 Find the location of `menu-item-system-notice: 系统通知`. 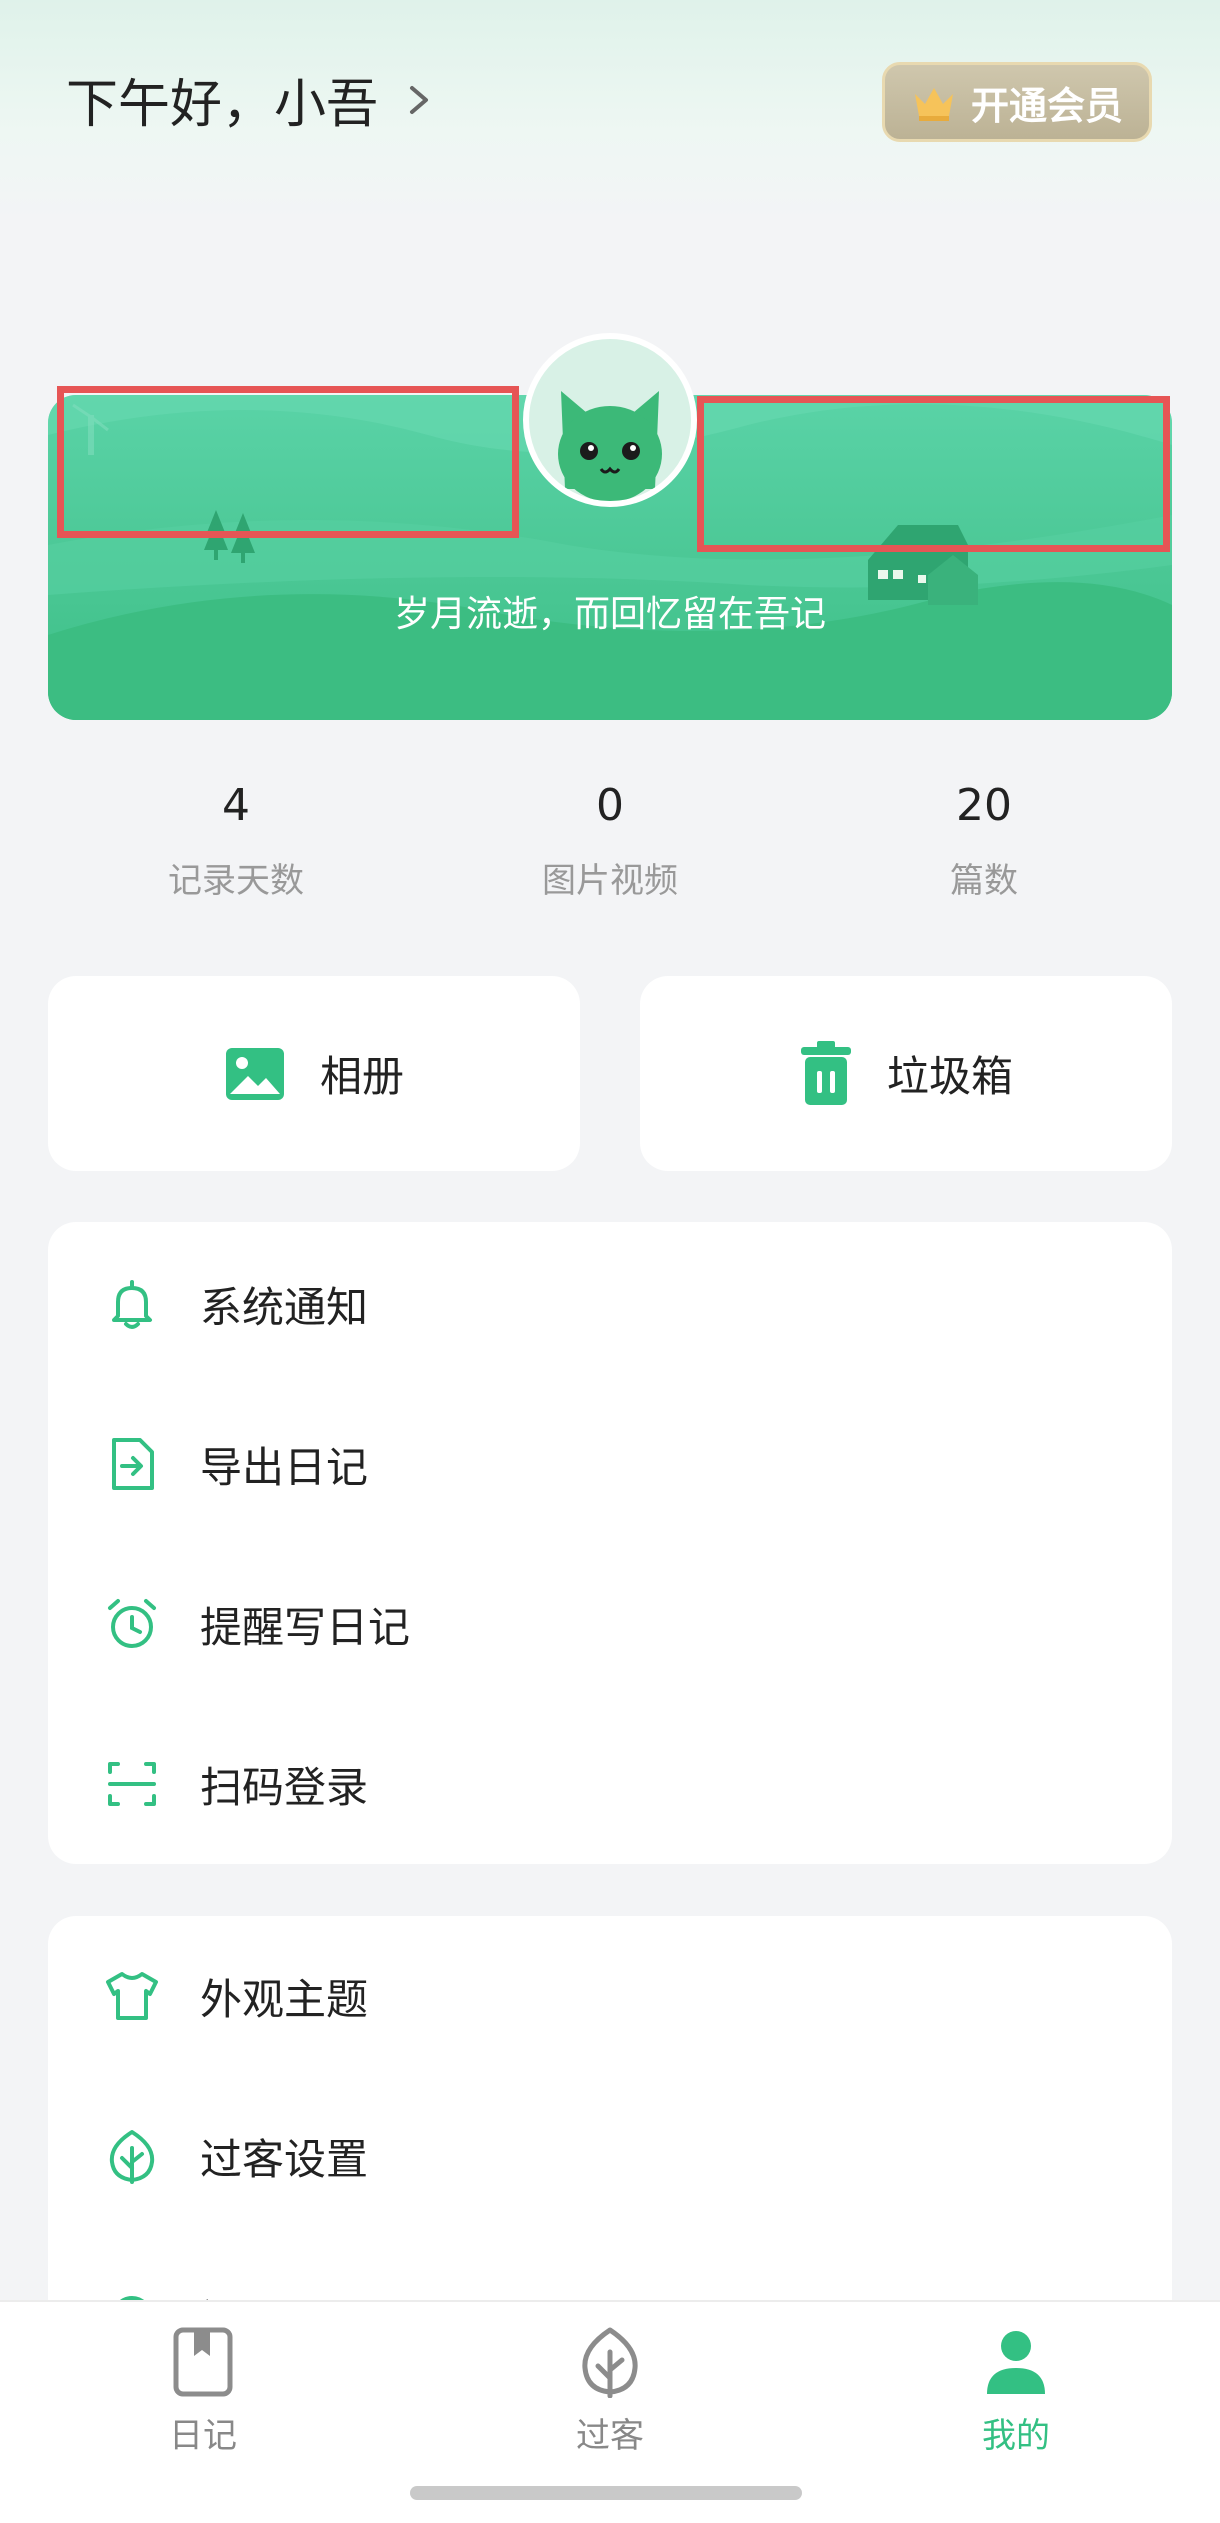

menu-item-system-notice: 系统通知 is located at coordinates (610, 1304).